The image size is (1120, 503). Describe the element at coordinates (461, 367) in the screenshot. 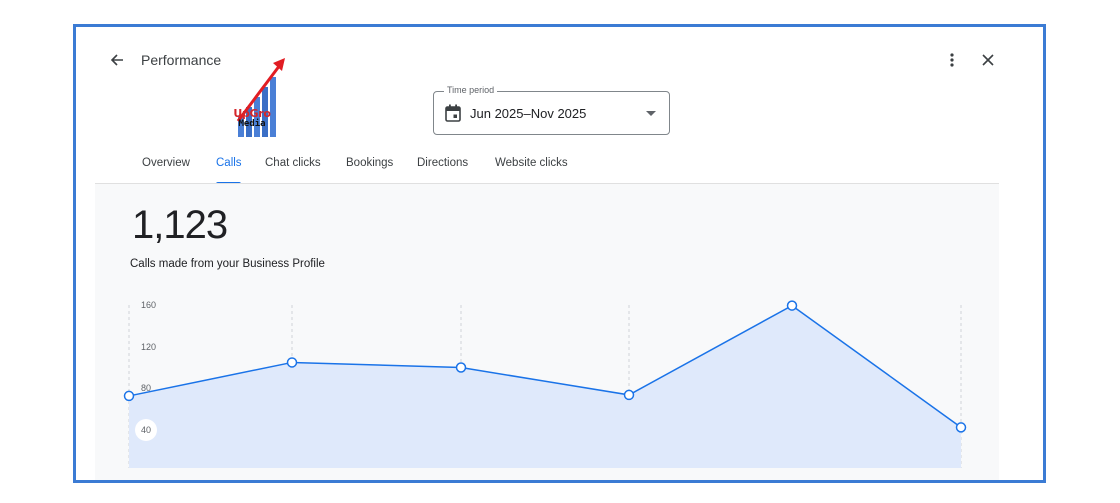

I see `data-point-aug-2025` at that location.